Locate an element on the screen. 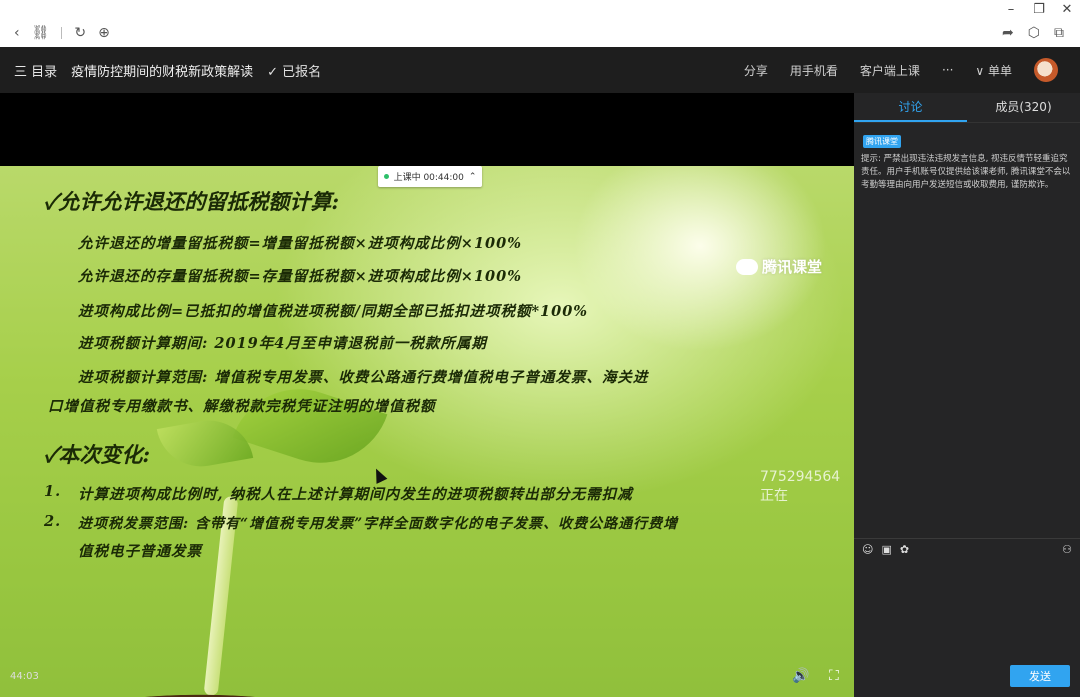  chat-tool-group: ☺ ▣ ✿ is located at coordinates (885, 549).